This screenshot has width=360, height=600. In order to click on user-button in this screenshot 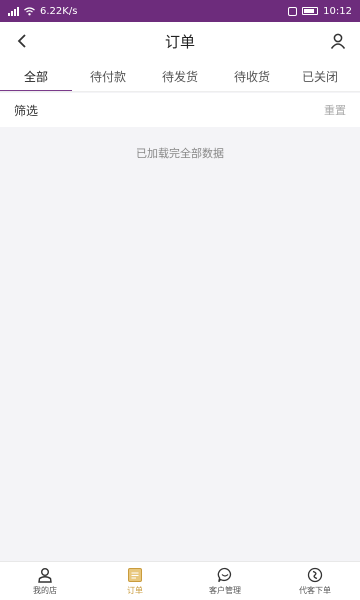, I will do `click(338, 41)`.